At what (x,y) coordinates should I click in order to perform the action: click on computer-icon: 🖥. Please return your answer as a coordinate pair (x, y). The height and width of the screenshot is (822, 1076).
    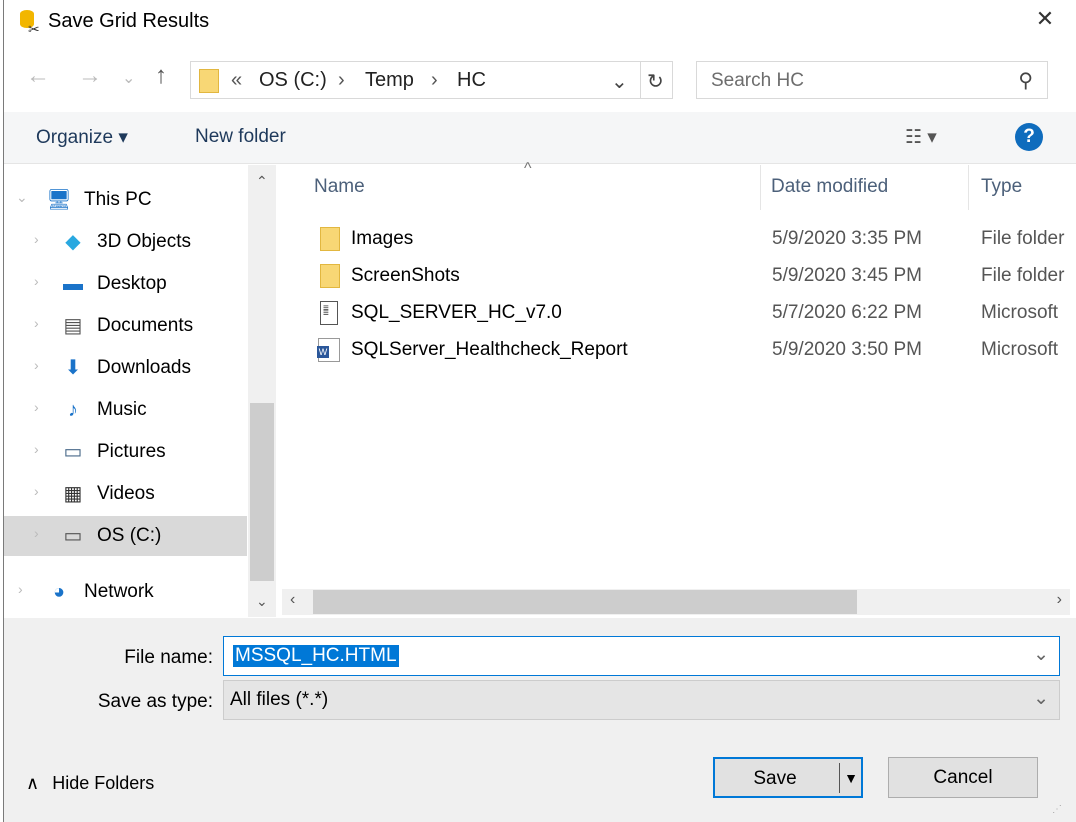
    Looking at the image, I should click on (59, 200).